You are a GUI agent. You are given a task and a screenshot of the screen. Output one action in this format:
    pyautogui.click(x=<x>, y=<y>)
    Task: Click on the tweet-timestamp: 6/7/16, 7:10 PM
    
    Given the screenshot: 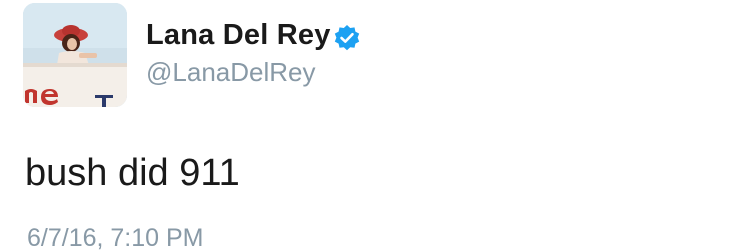 What is the action you would take?
    pyautogui.click(x=115, y=237)
    